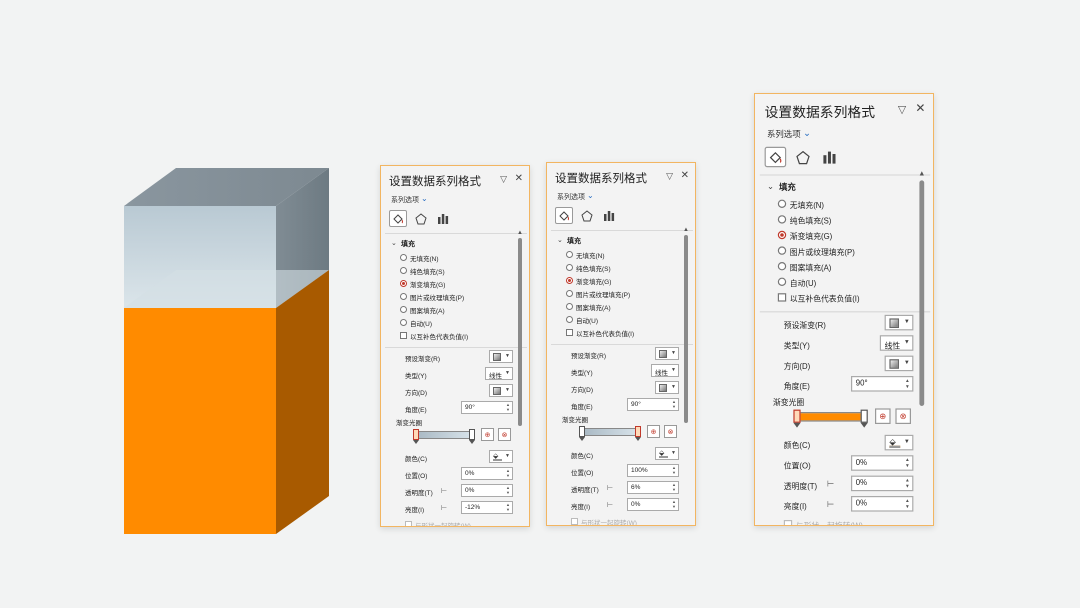  I want to click on brightness-spinner: -12% ▲ ▼, so click(487, 507).